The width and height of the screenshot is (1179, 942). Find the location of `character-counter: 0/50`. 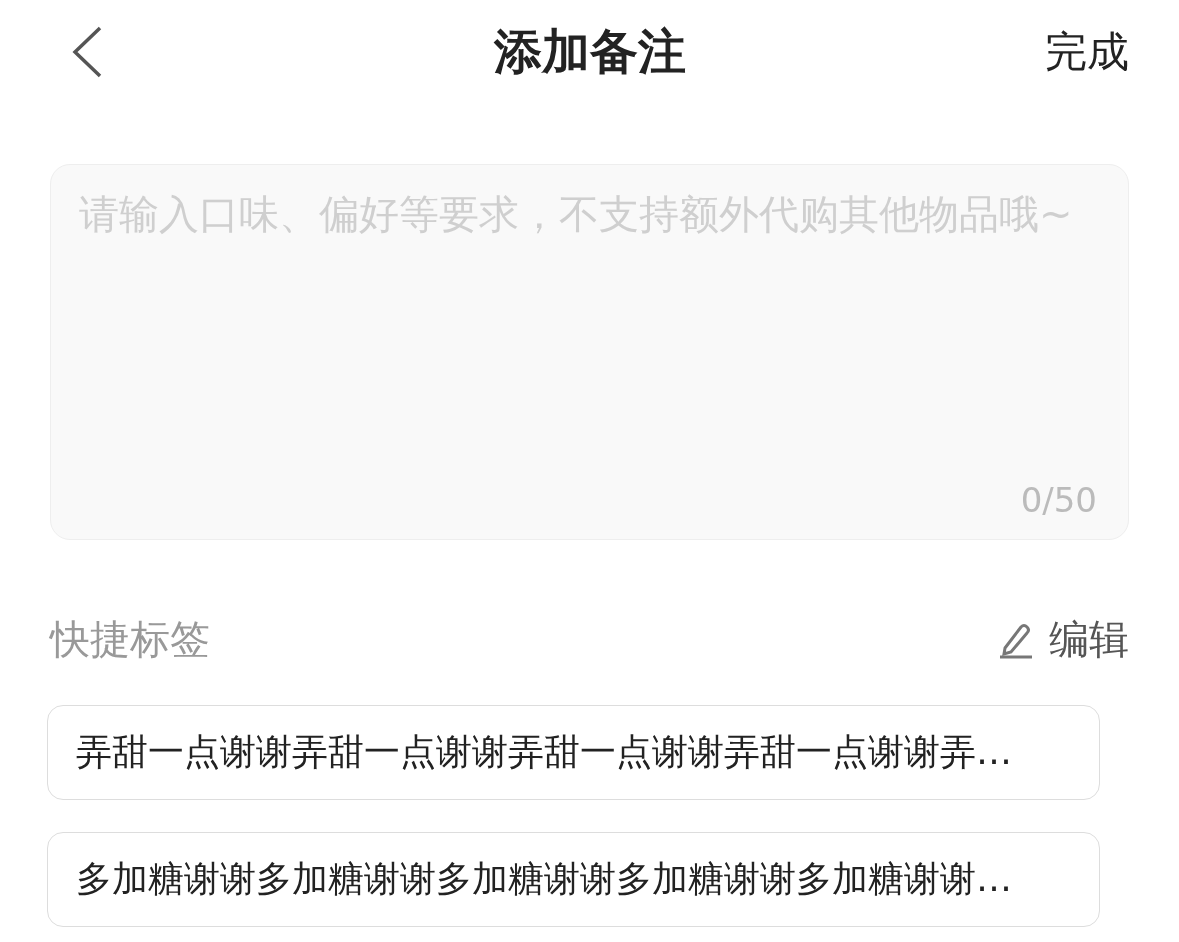

character-counter: 0/50 is located at coordinates (1058, 500).